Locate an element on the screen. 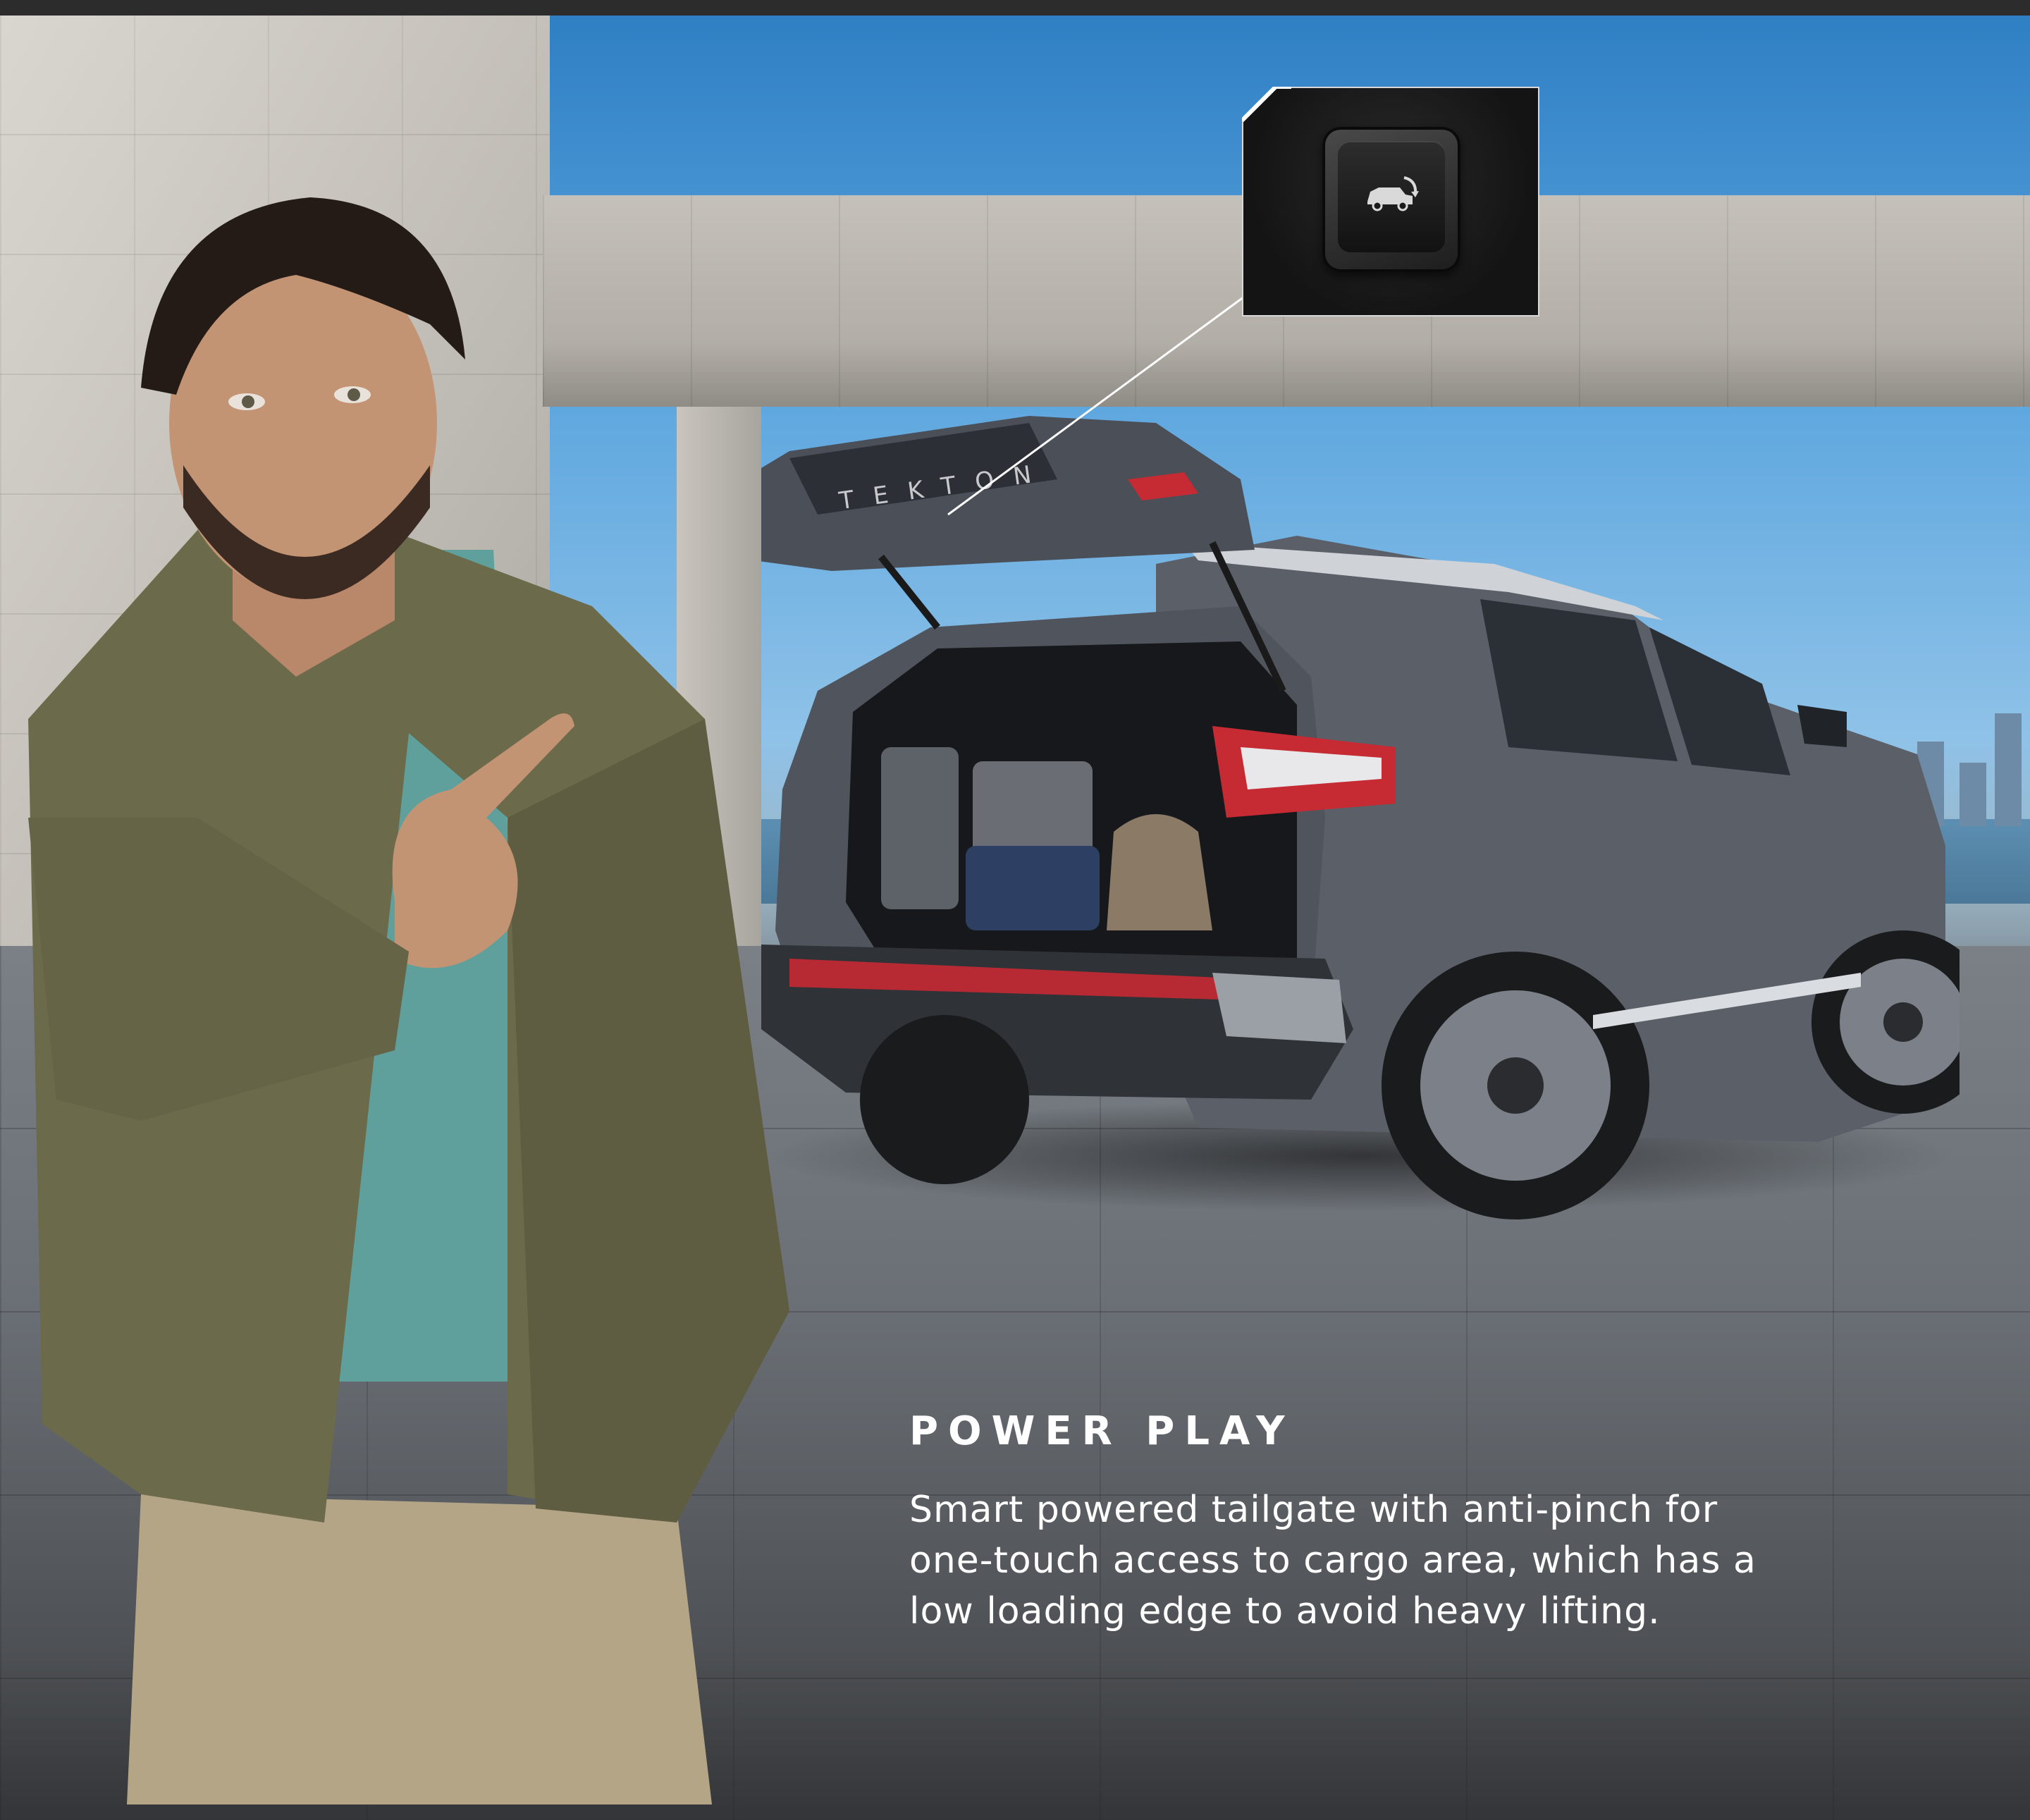 Image resolution: width=2030 pixels, height=1820 pixels. top-edge-strip is located at coordinates (1015, 8).